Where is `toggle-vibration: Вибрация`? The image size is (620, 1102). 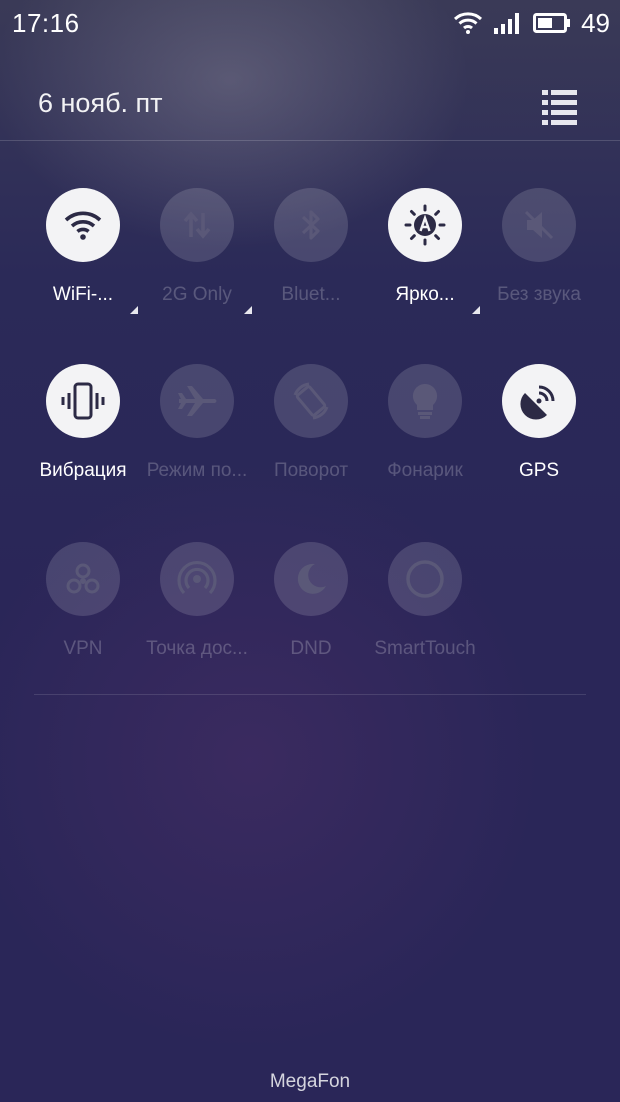 toggle-vibration: Вибрация is located at coordinates (83, 434).